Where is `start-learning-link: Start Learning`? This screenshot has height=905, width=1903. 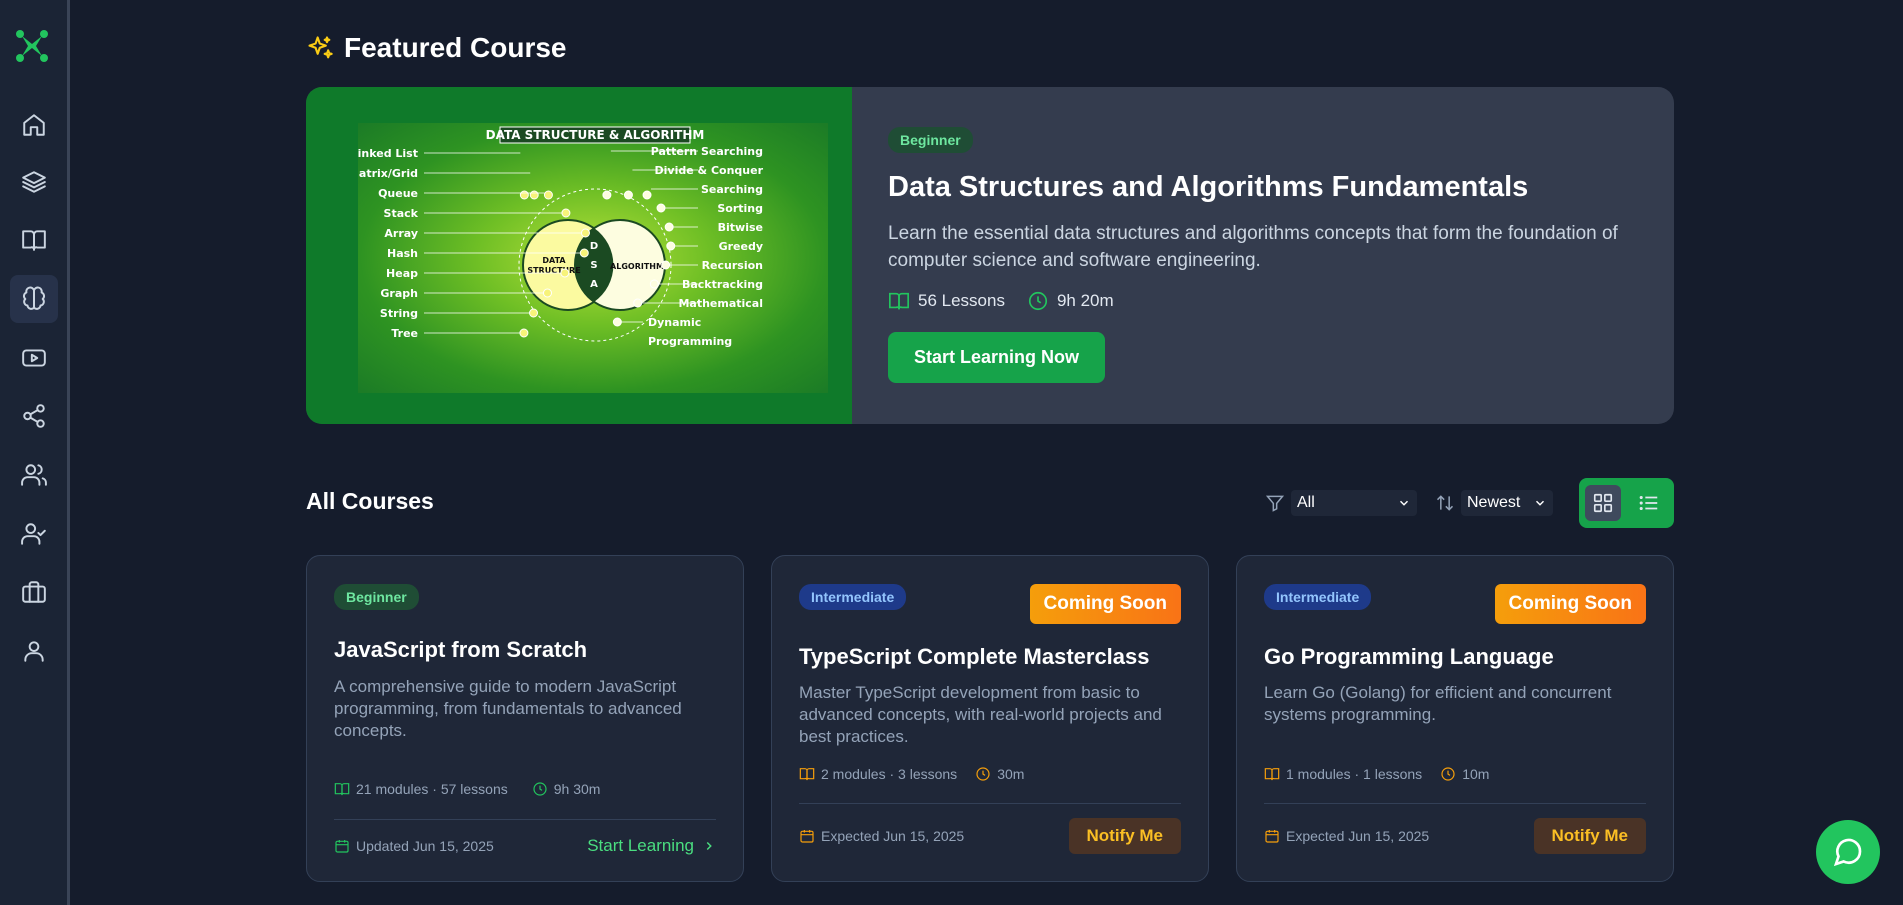 start-learning-link: Start Learning is located at coordinates (651, 846).